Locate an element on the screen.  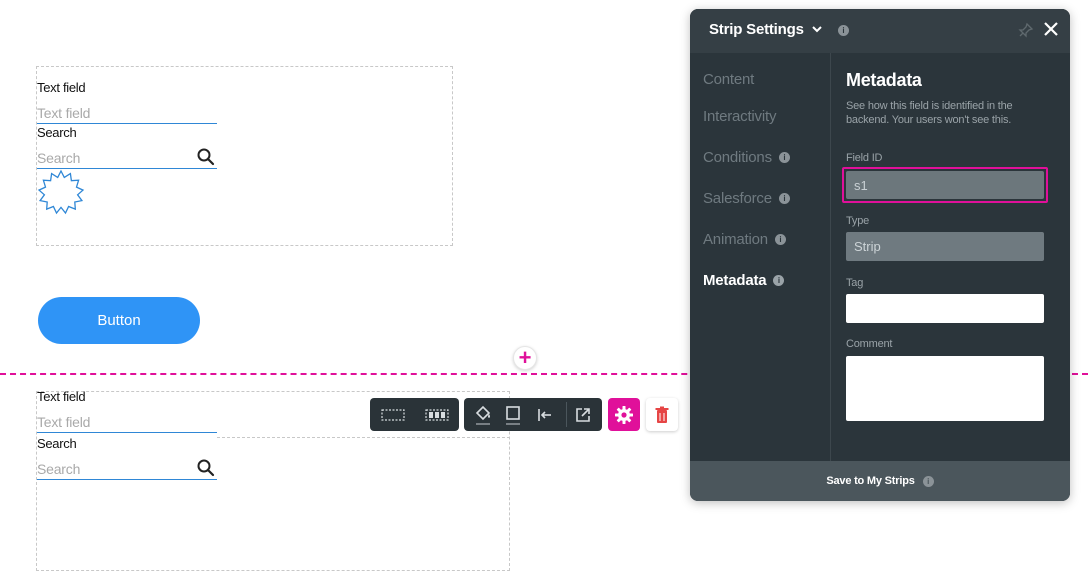
delete-button is located at coordinates (662, 414).